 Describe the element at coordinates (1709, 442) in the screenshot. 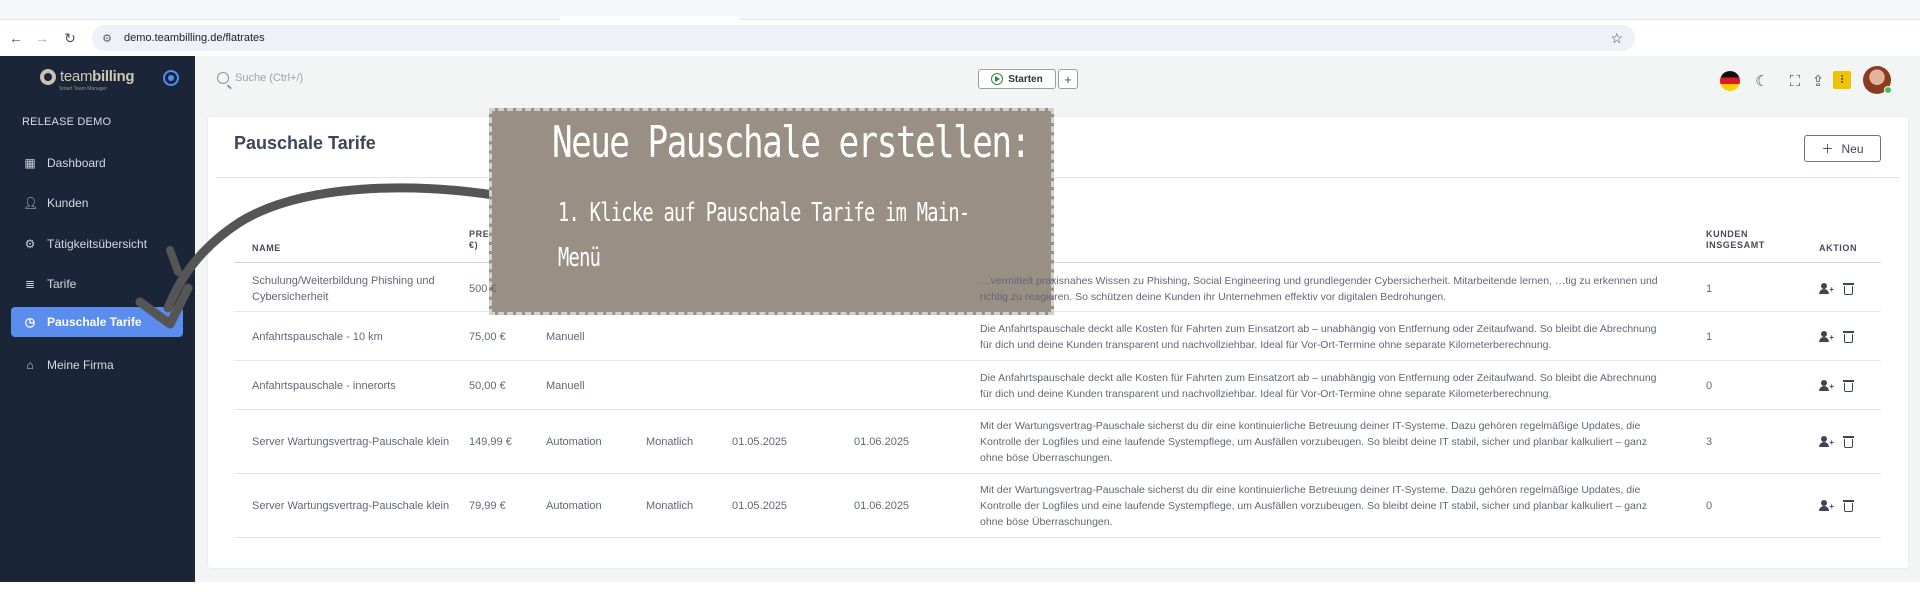

I see `cell-kunden: 3` at that location.